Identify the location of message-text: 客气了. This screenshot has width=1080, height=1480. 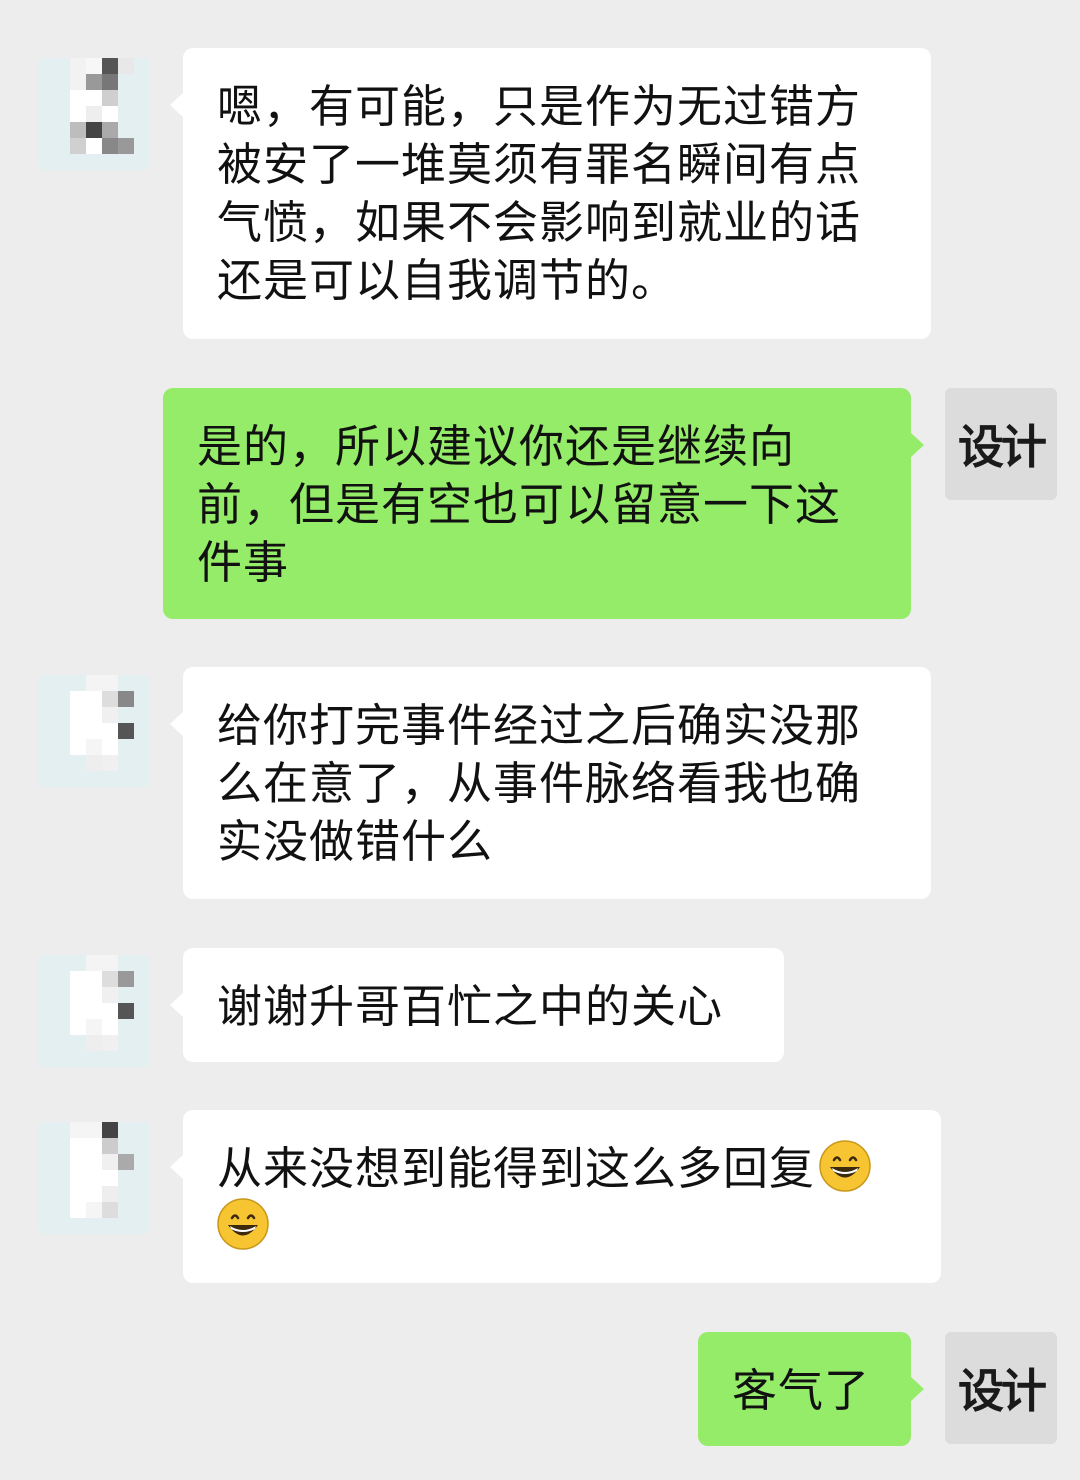
(801, 1390).